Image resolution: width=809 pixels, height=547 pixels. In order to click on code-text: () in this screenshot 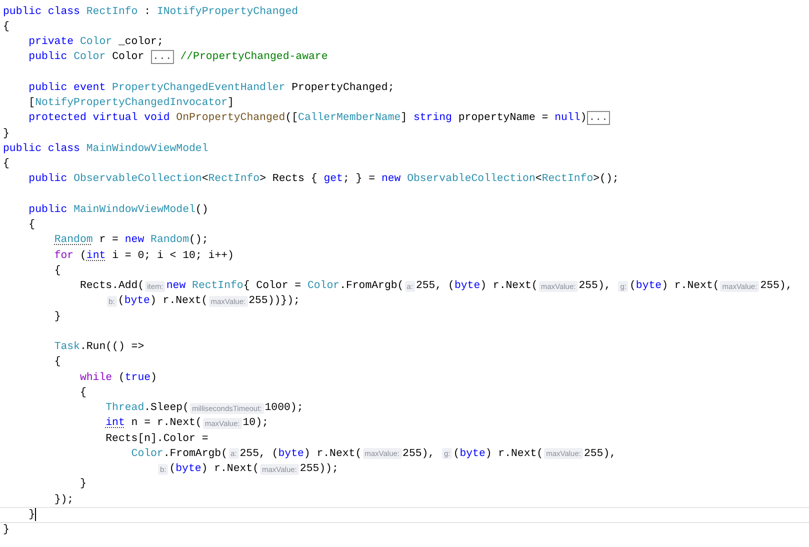, I will do `click(201, 210)`.